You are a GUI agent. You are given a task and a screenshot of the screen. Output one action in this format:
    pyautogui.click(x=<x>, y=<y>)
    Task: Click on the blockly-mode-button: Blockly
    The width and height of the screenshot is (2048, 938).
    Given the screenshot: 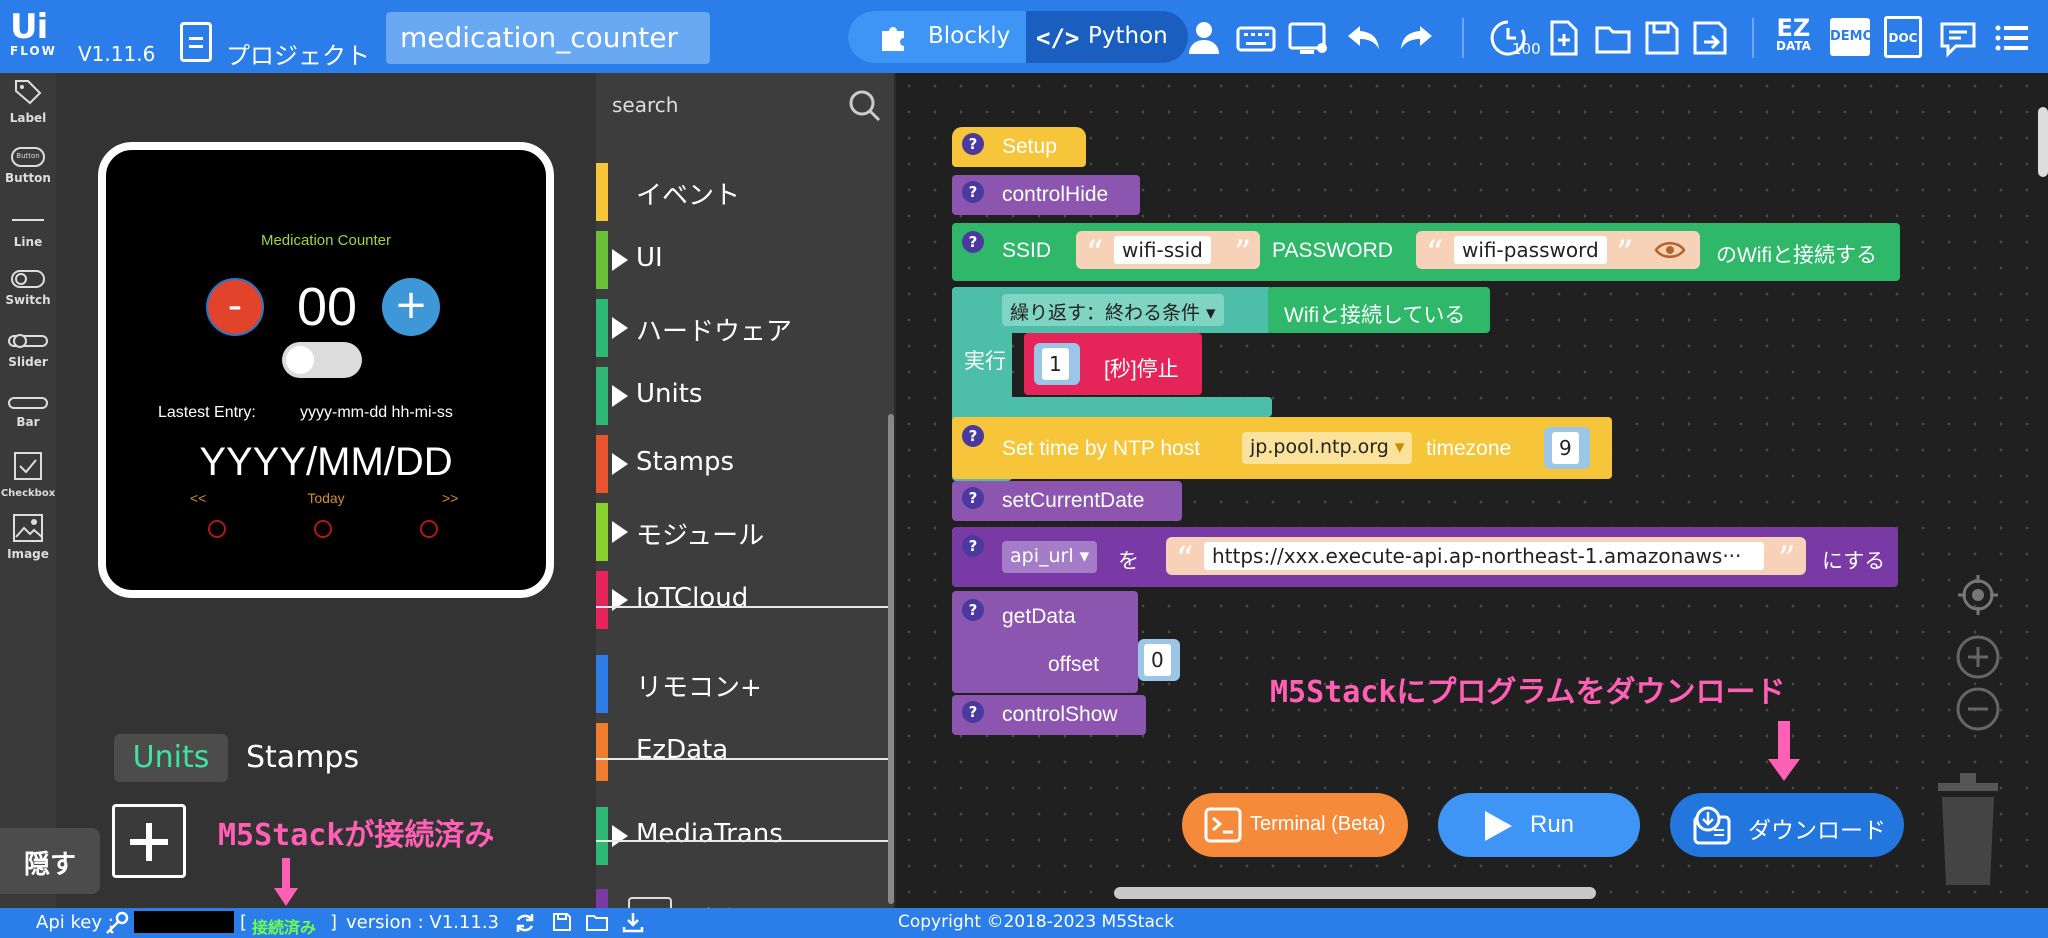 What is the action you would take?
    pyautogui.click(x=937, y=37)
    